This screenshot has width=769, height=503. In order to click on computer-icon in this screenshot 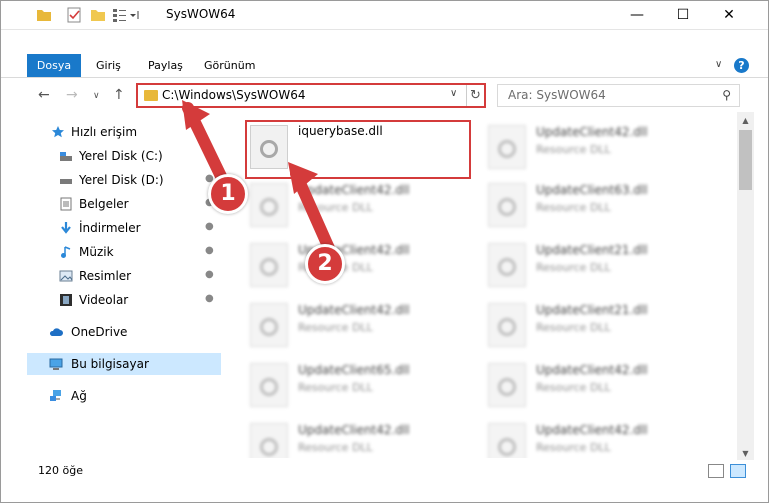, I will do `click(56, 364)`.